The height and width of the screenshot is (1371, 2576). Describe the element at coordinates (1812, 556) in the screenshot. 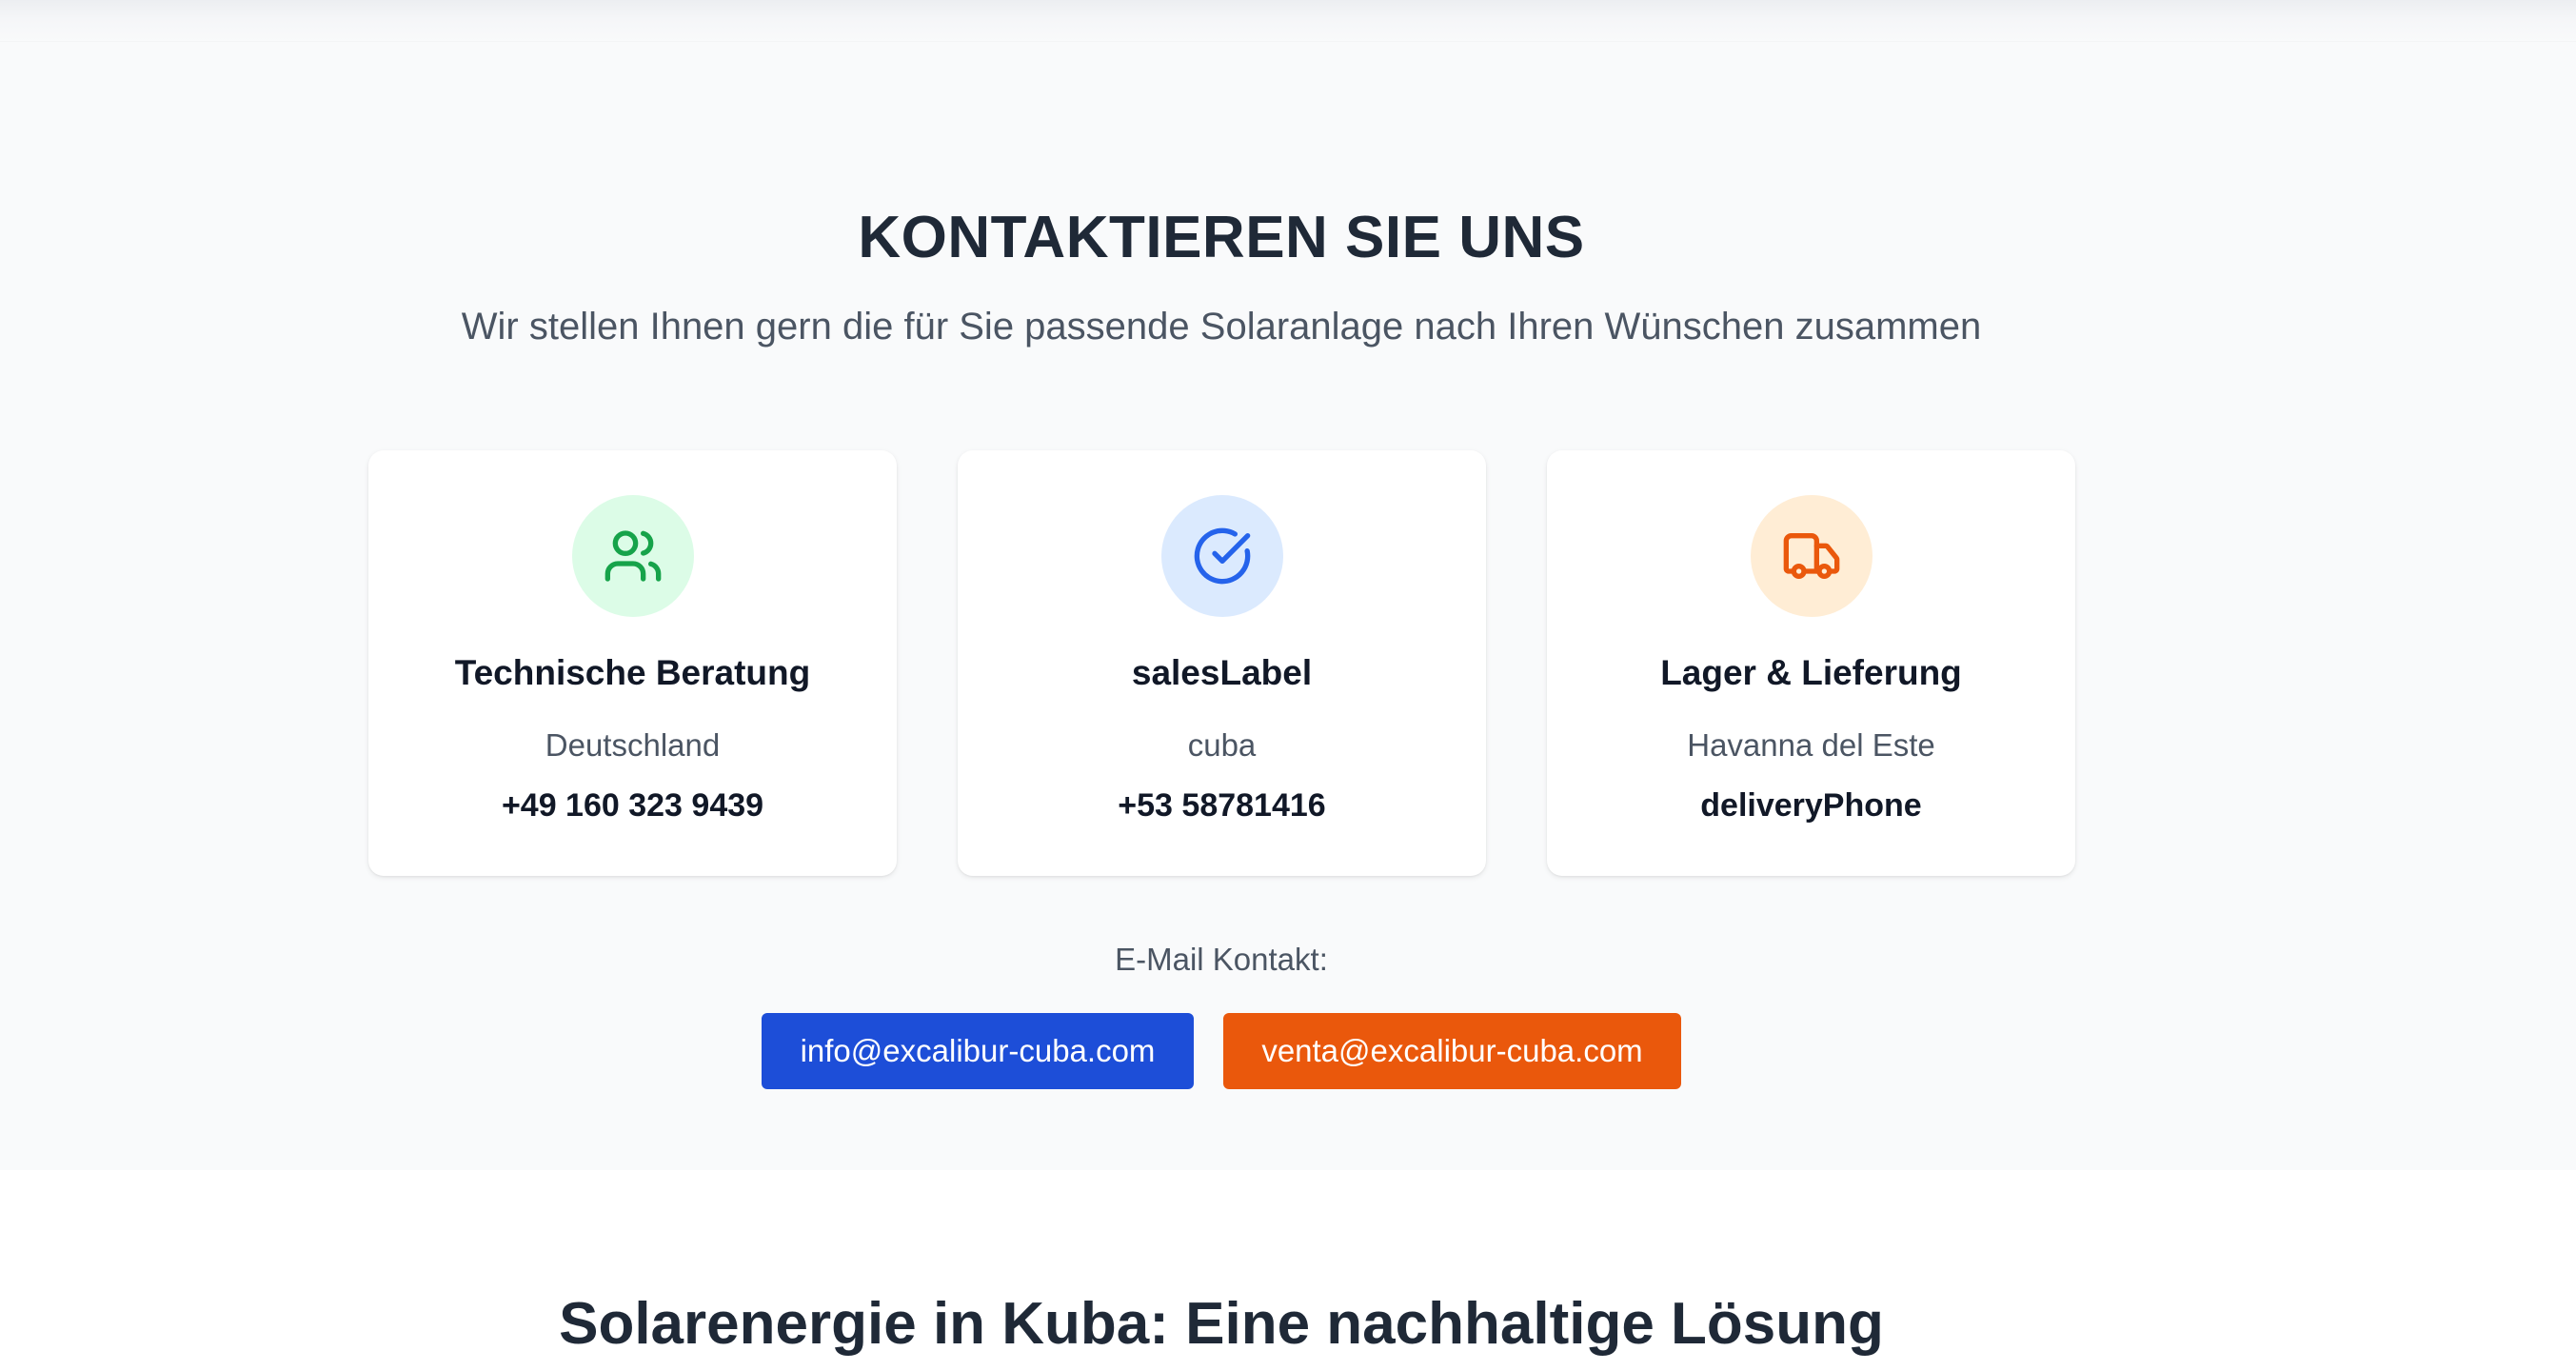

I see `truck-icon` at that location.